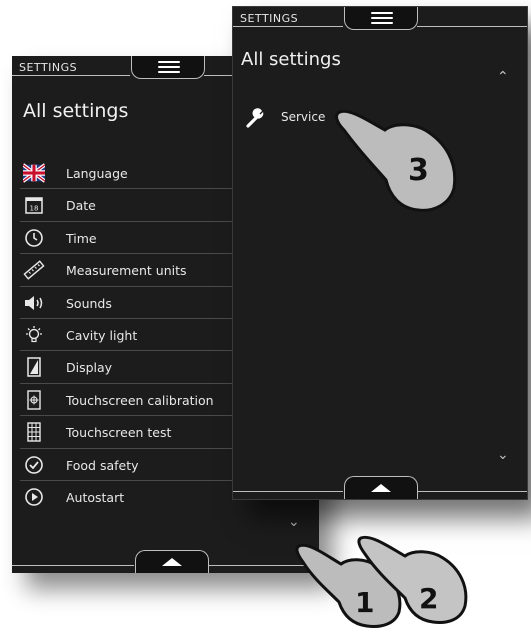  Describe the element at coordinates (119, 433) in the screenshot. I see `settings-item-label: Touchscreen test` at that location.